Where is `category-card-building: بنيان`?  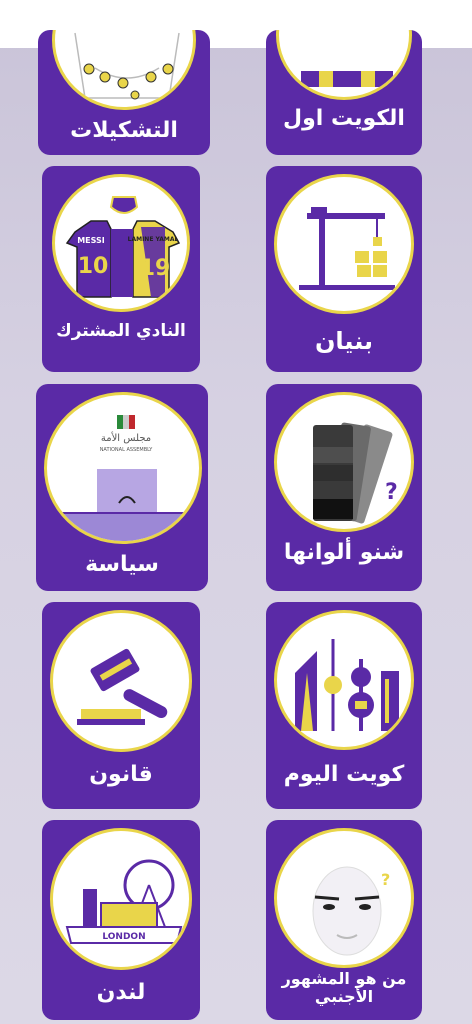
category-card-building: بنيان is located at coordinates (344, 269).